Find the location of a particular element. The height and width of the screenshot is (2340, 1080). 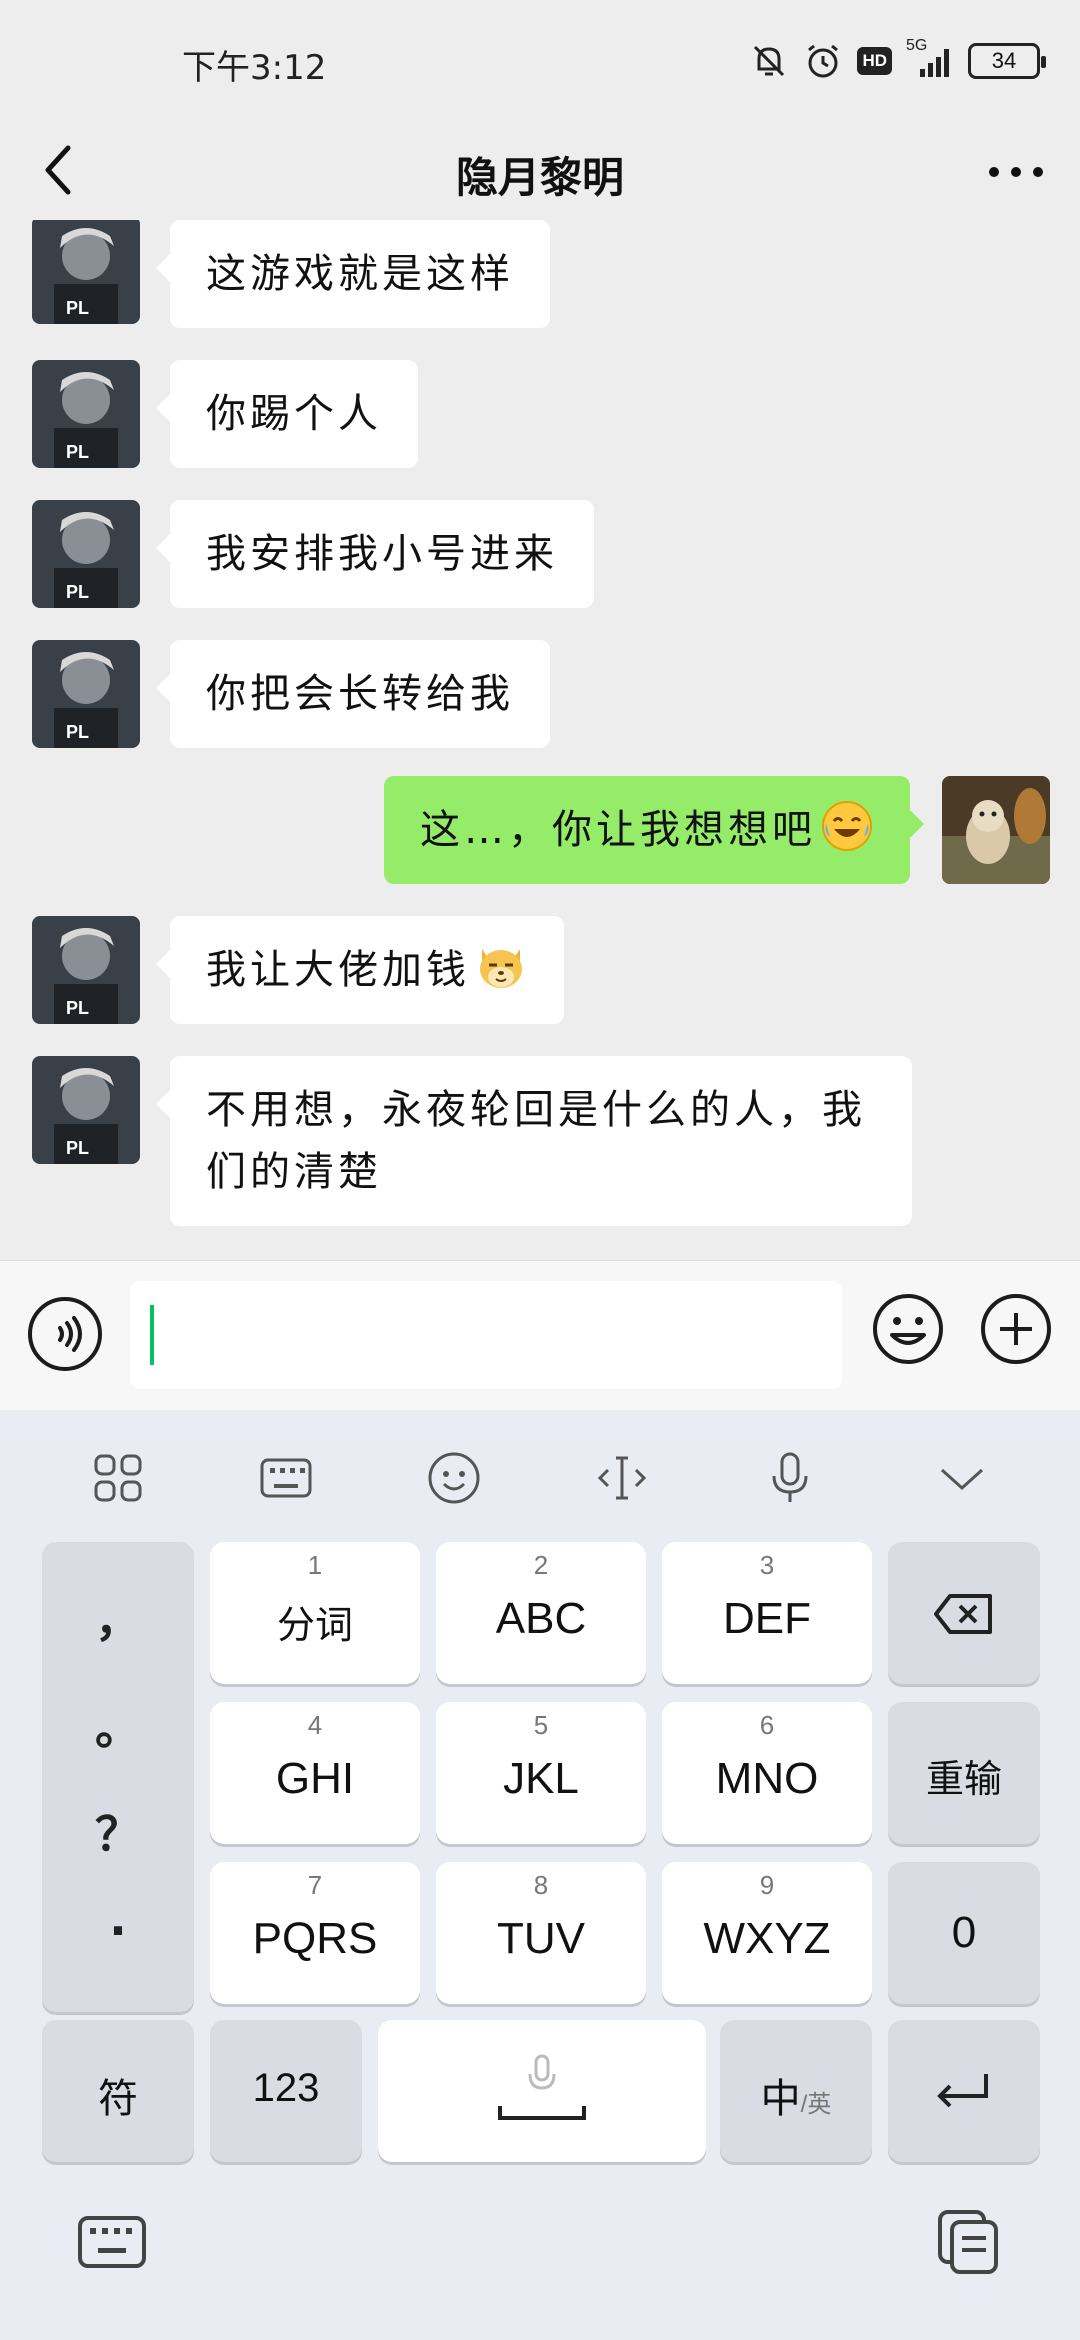

key-7: 7 PQRS is located at coordinates (315, 1933).